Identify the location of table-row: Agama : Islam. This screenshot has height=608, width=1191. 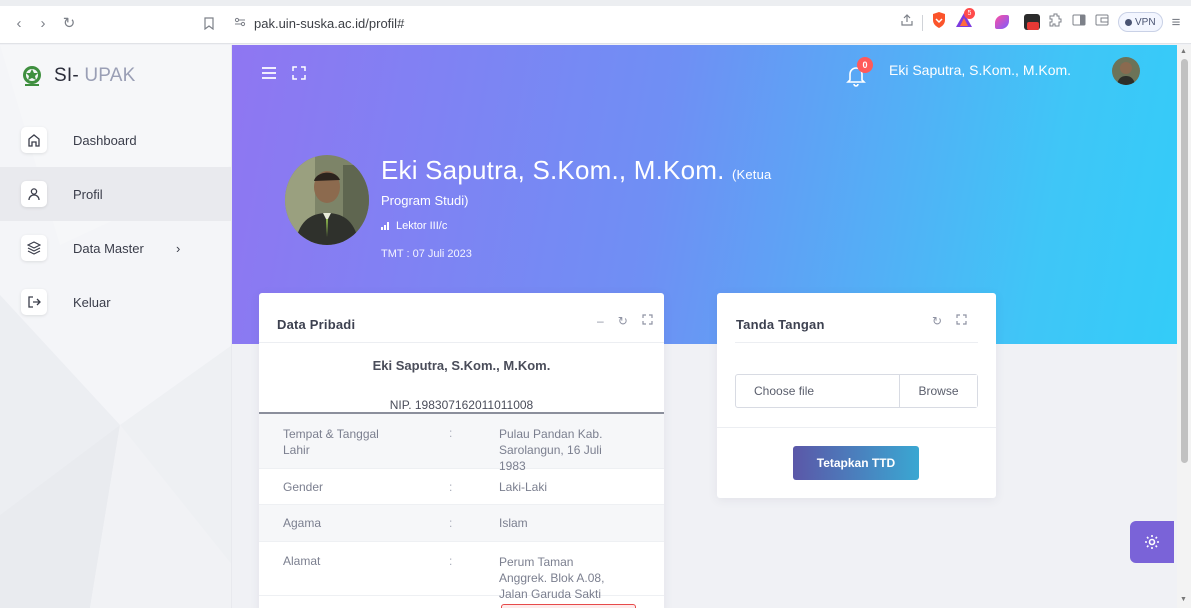
(461, 523).